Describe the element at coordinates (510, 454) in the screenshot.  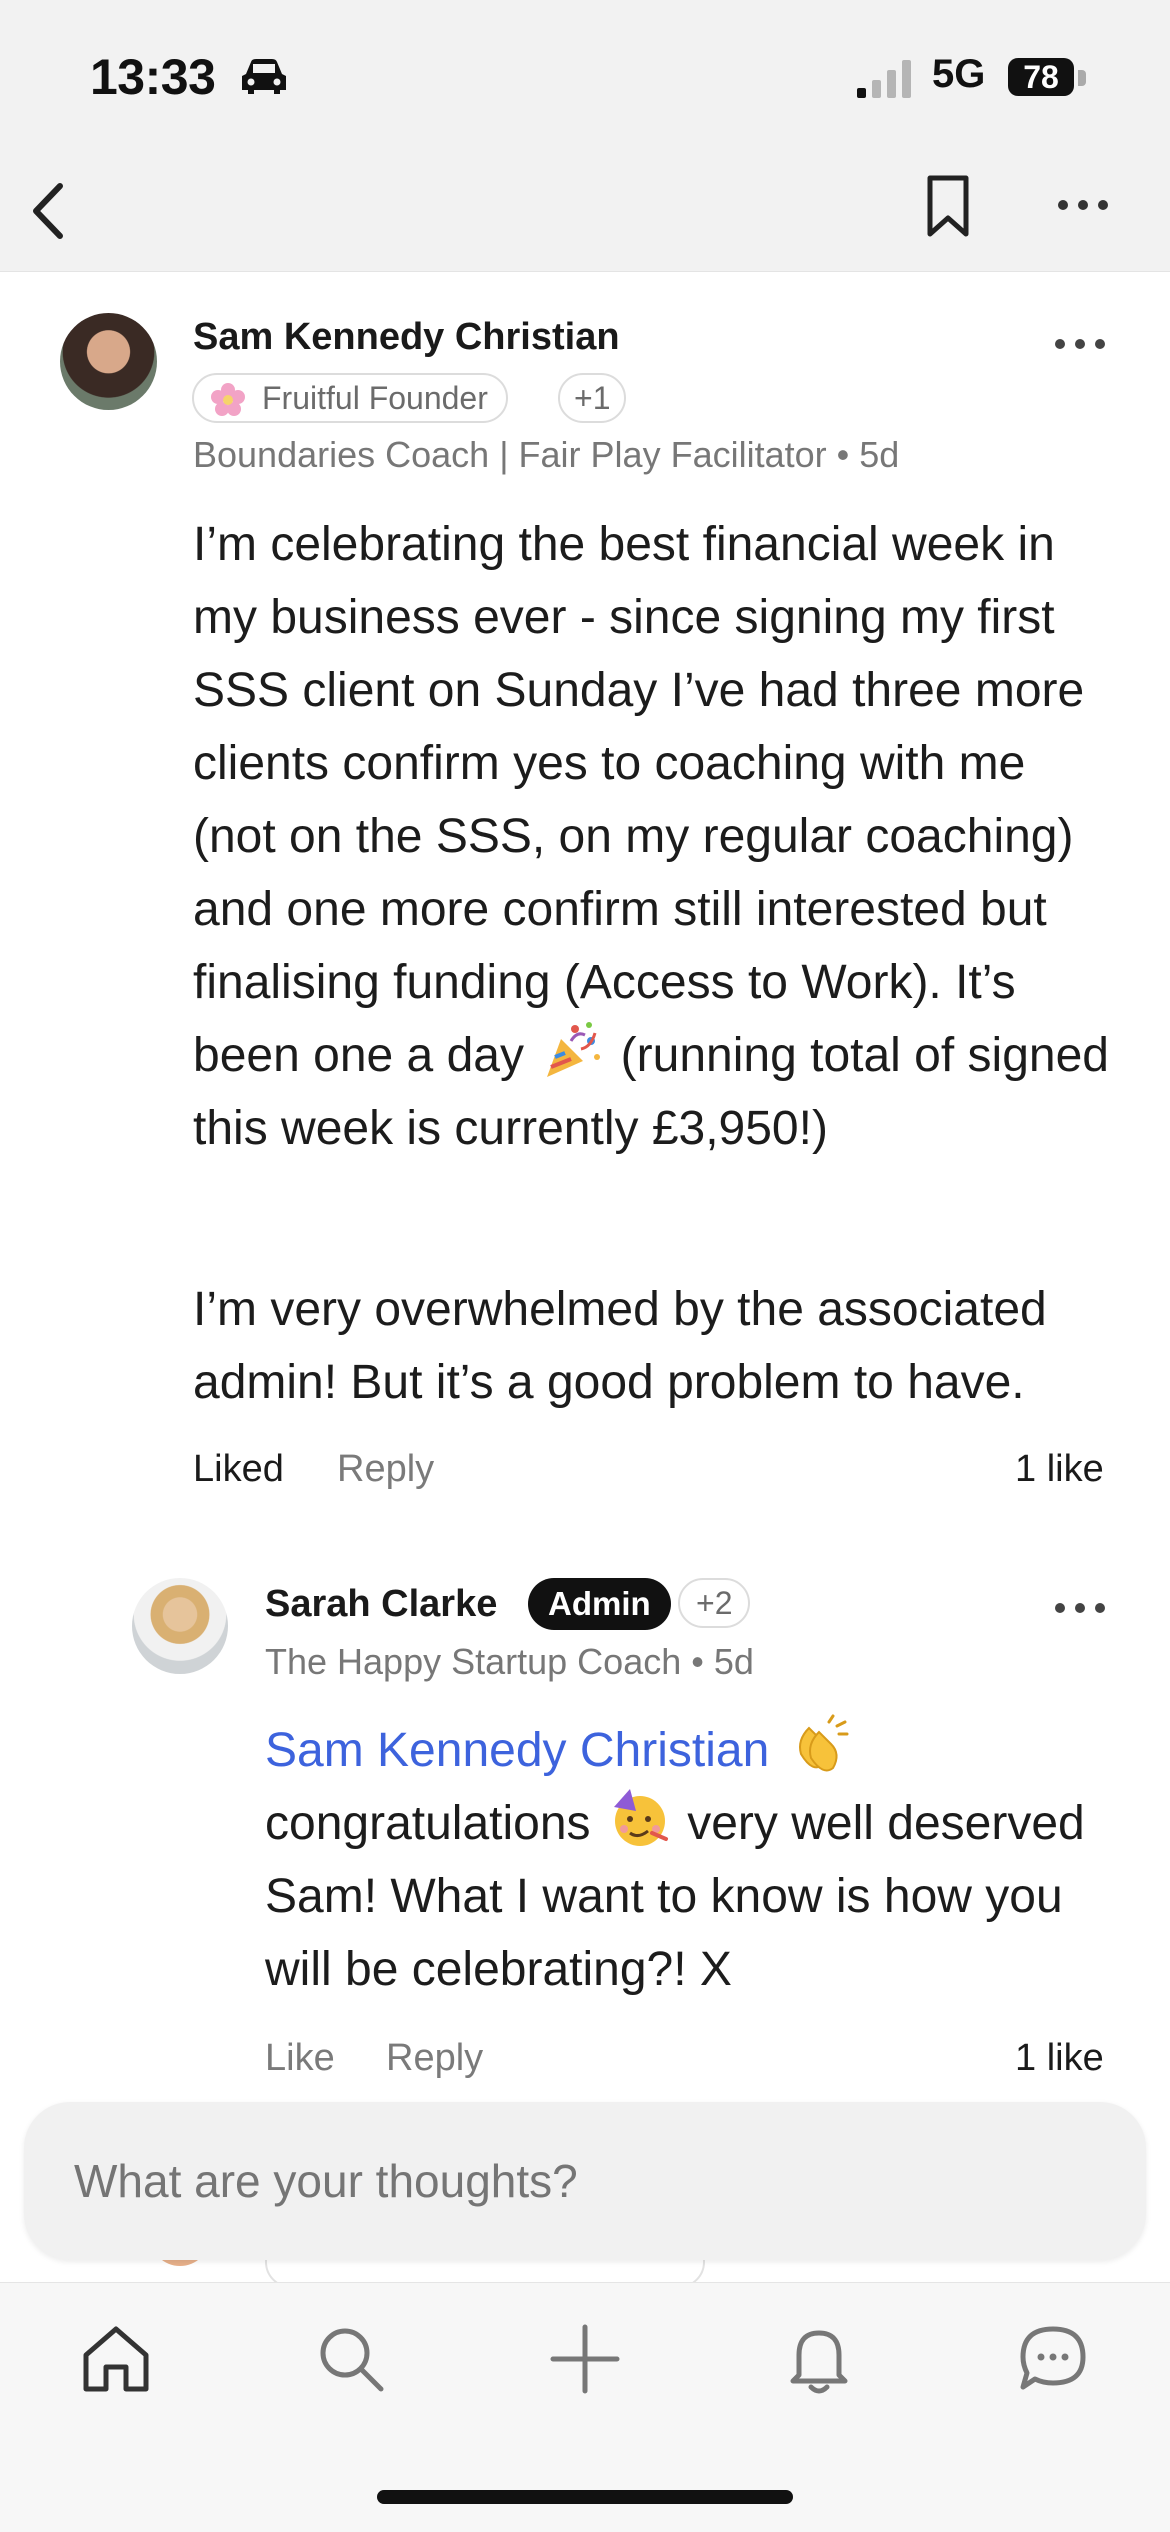
I see `author-headline: Boundaries Coach | Fair Play Facilitator` at that location.